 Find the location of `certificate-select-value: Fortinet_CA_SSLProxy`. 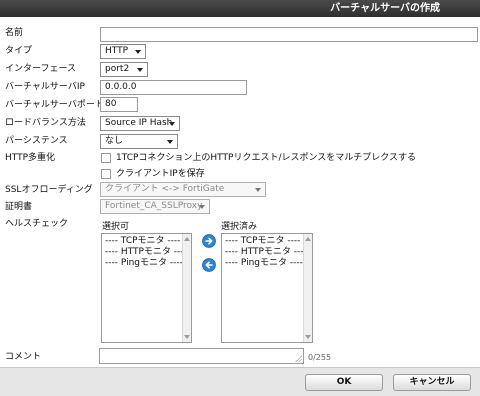

certificate-select-value: Fortinet_CA_SSLProxy is located at coordinates (154, 206).